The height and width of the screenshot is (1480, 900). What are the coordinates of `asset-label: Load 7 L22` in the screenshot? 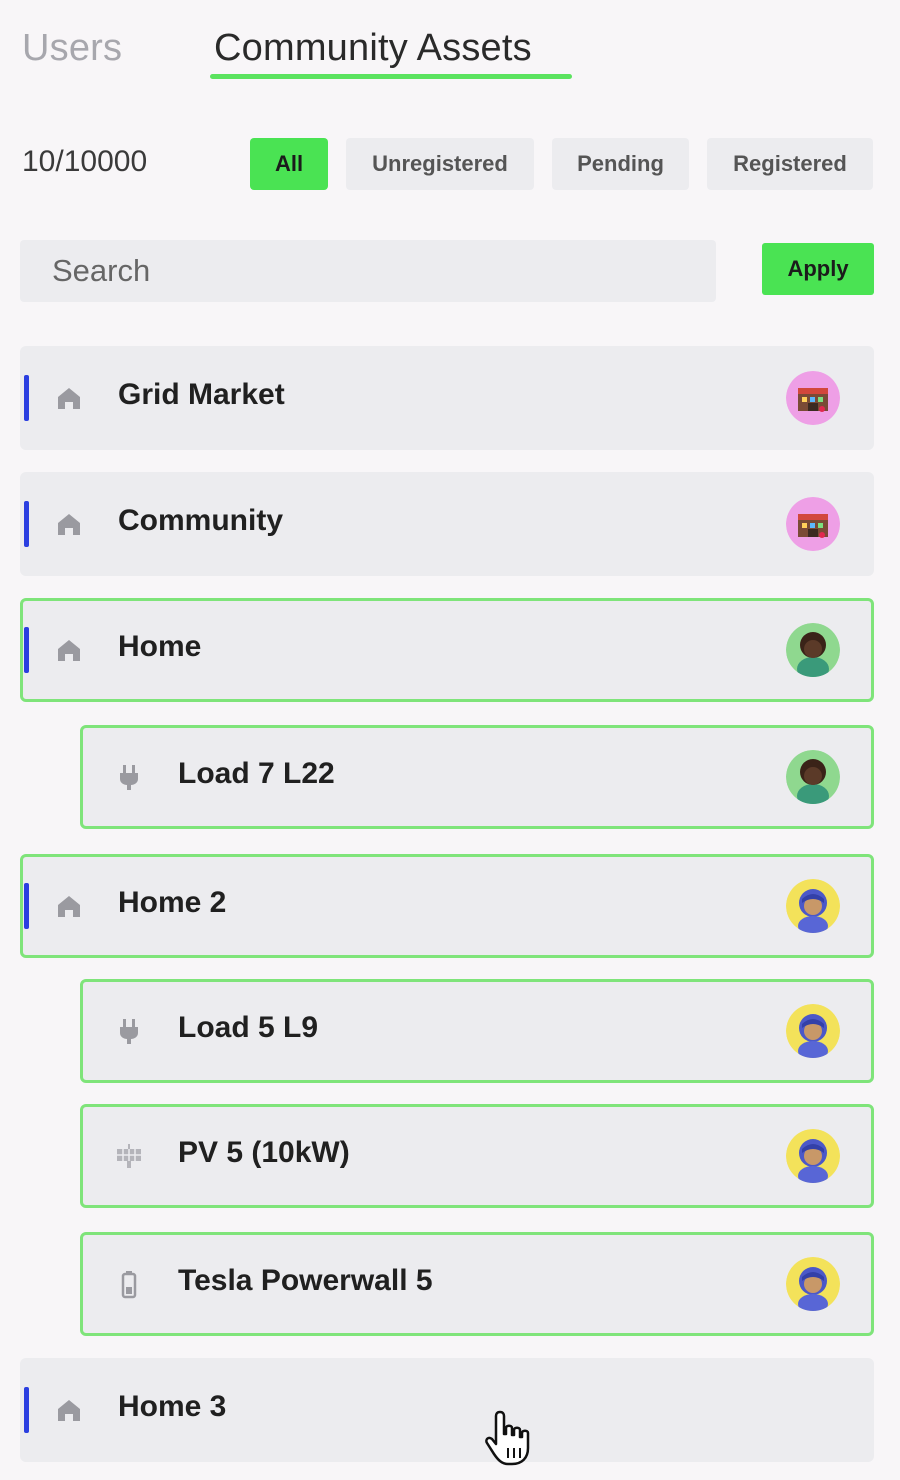 It's located at (256, 773).